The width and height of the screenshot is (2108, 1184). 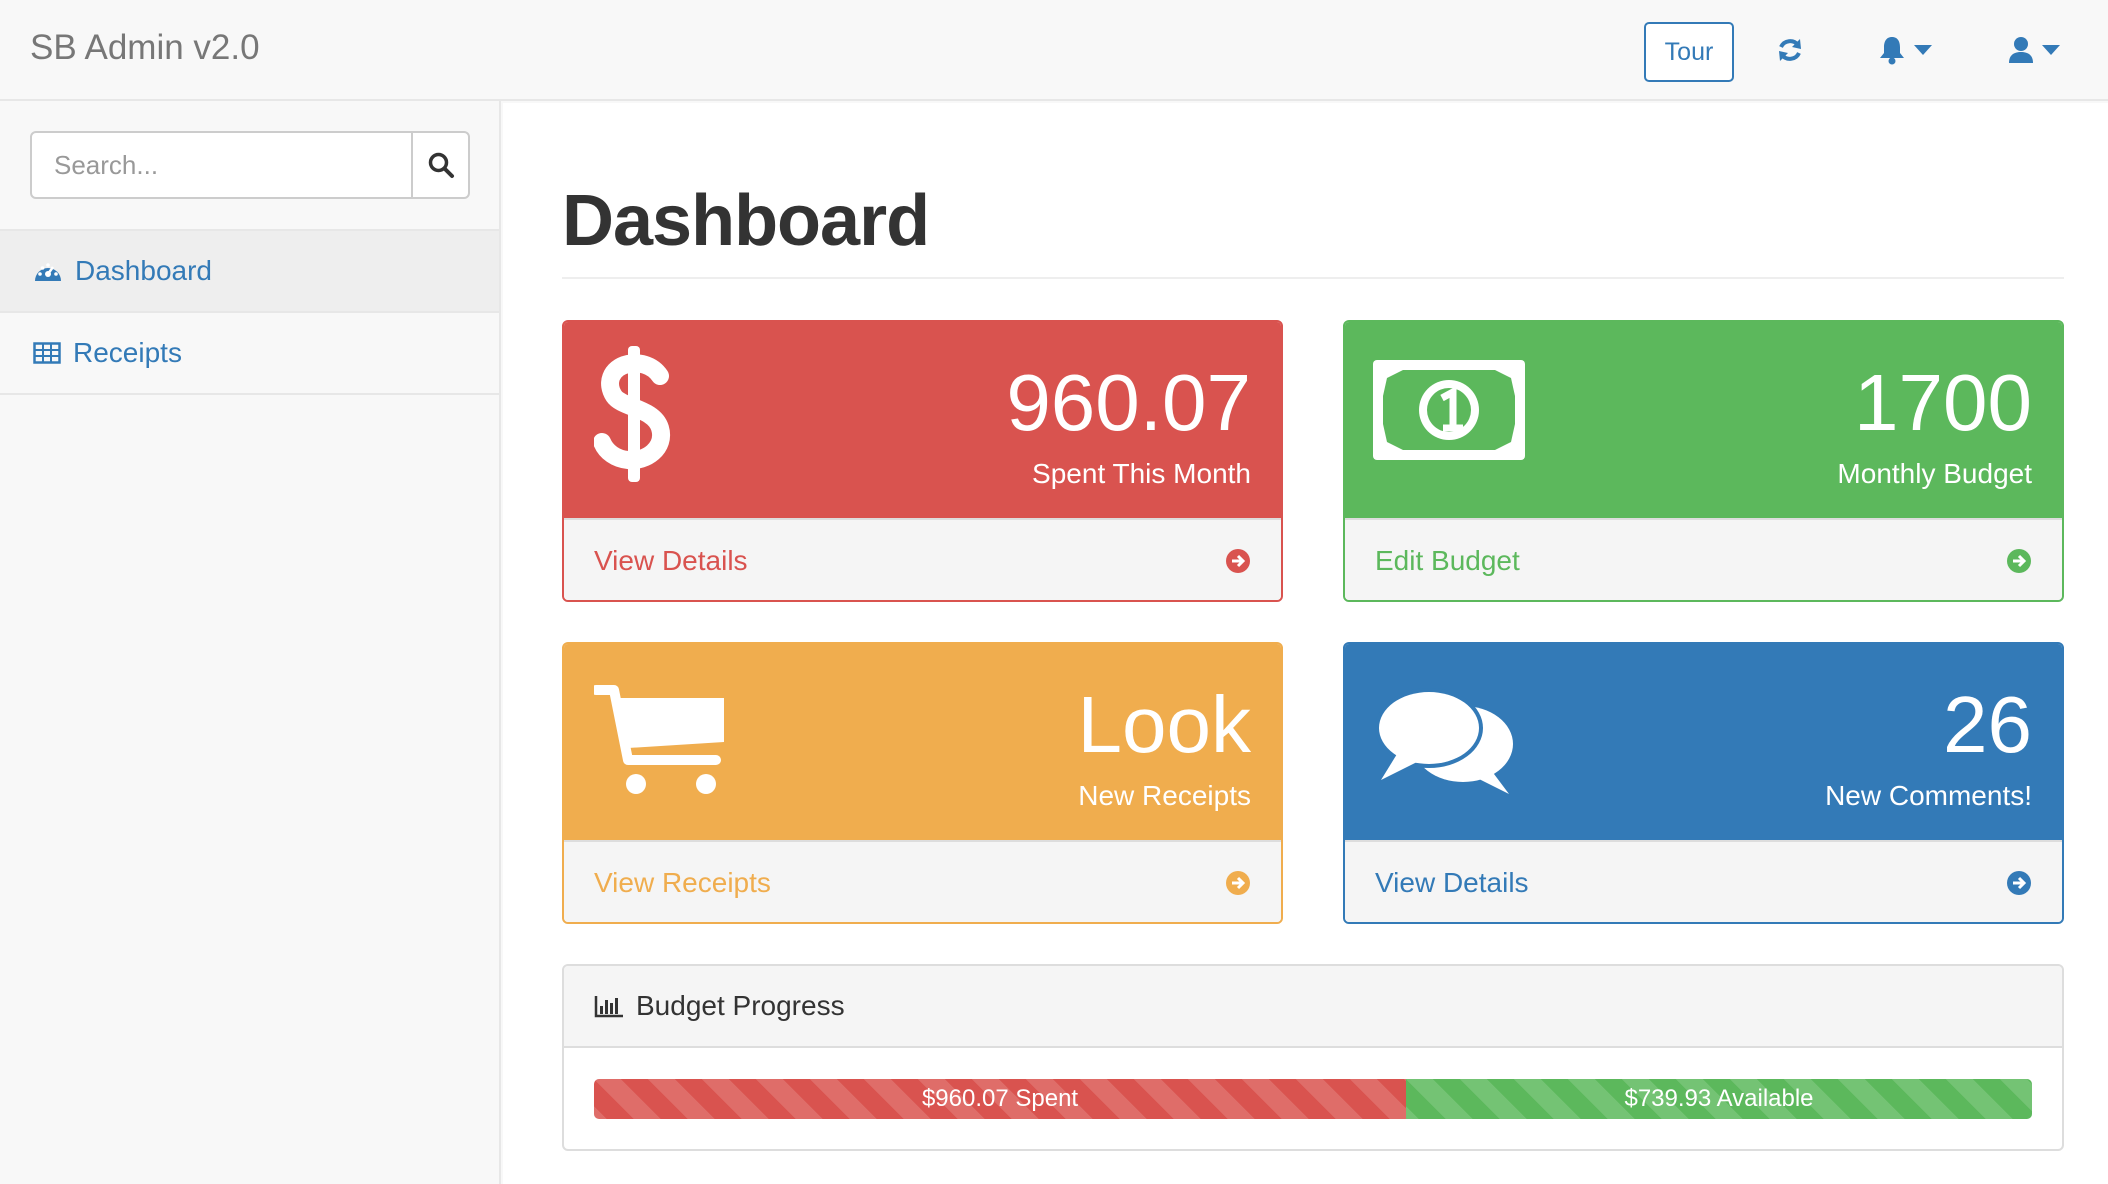 What do you see at coordinates (922, 881) in the screenshot?
I see `view-receipts-link: View Receipts` at bounding box center [922, 881].